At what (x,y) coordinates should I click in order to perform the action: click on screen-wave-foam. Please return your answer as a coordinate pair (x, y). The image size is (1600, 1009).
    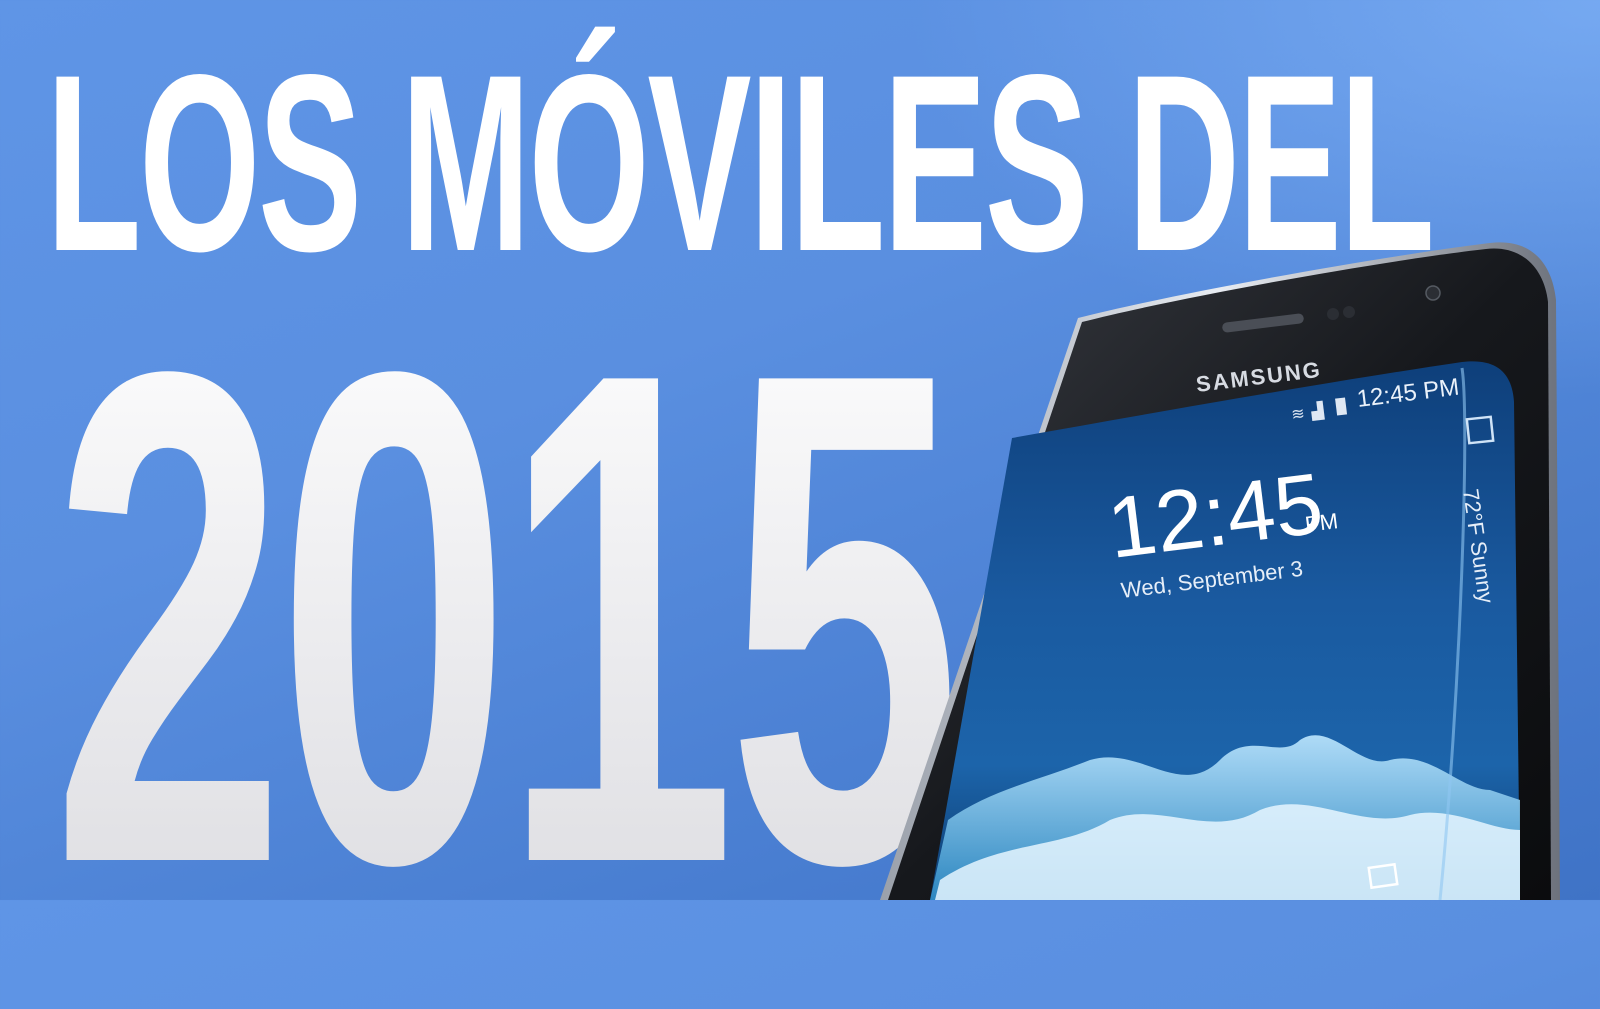
    Looking at the image, I should click on (1227, 852).